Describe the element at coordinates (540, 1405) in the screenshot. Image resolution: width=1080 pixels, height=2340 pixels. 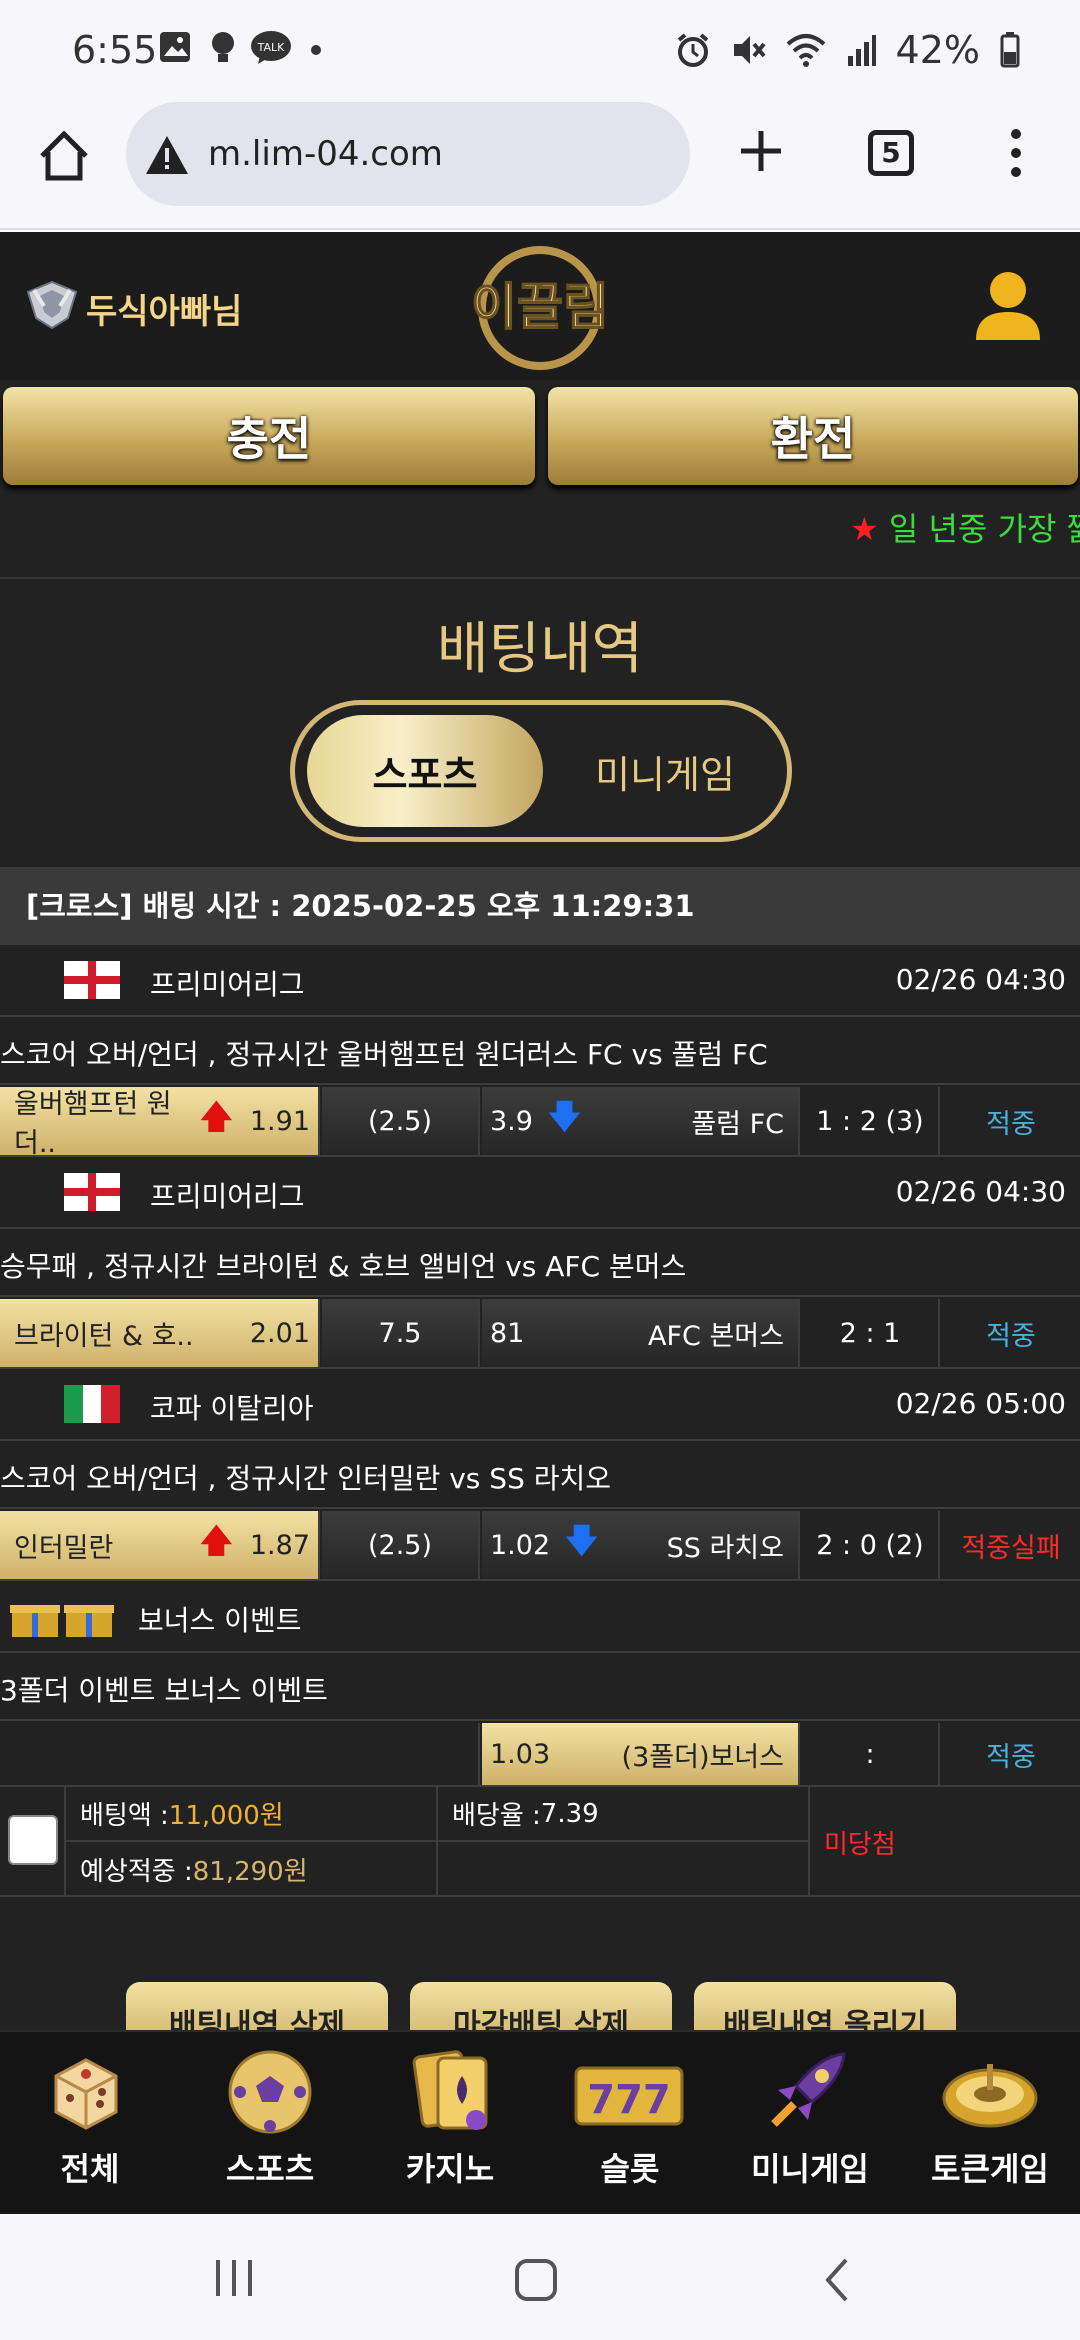
I see `league-row: 코파 이탈리아 02/26 05:00` at that location.